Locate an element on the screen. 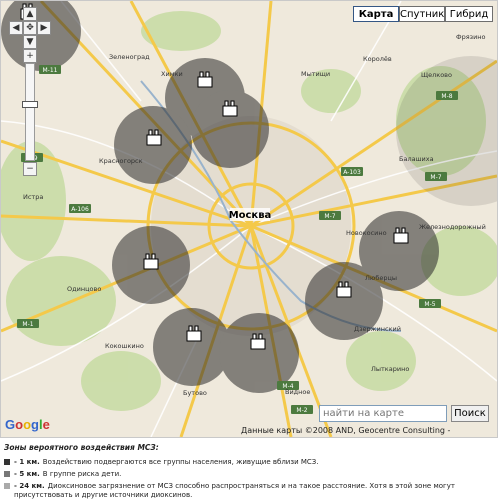 The width and height of the screenshot is (500, 503). place-label: Бутово is located at coordinates (195, 393).